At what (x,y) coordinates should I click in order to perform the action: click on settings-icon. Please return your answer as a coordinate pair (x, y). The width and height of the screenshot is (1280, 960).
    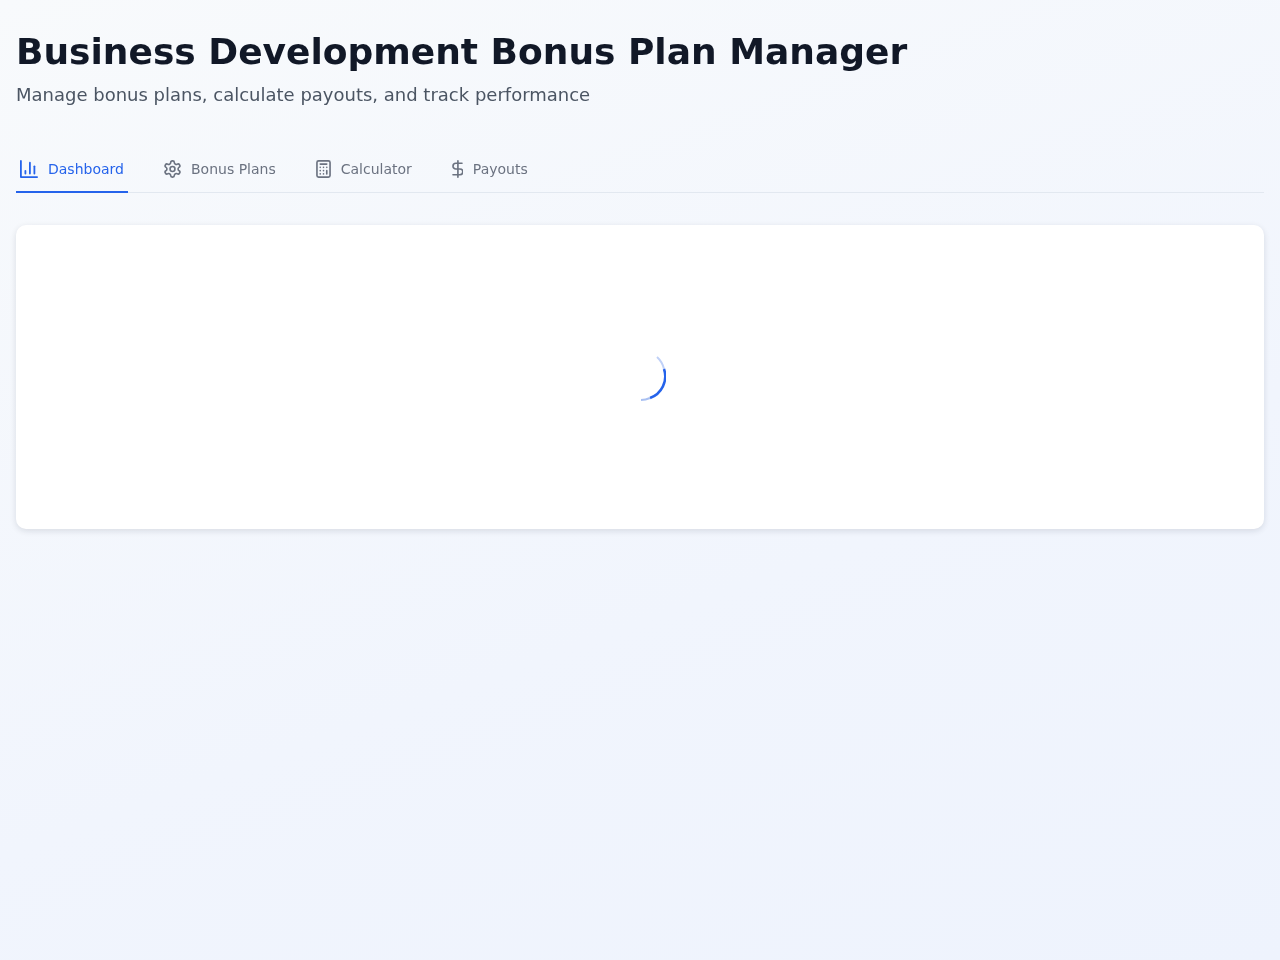
    Looking at the image, I should click on (172, 169).